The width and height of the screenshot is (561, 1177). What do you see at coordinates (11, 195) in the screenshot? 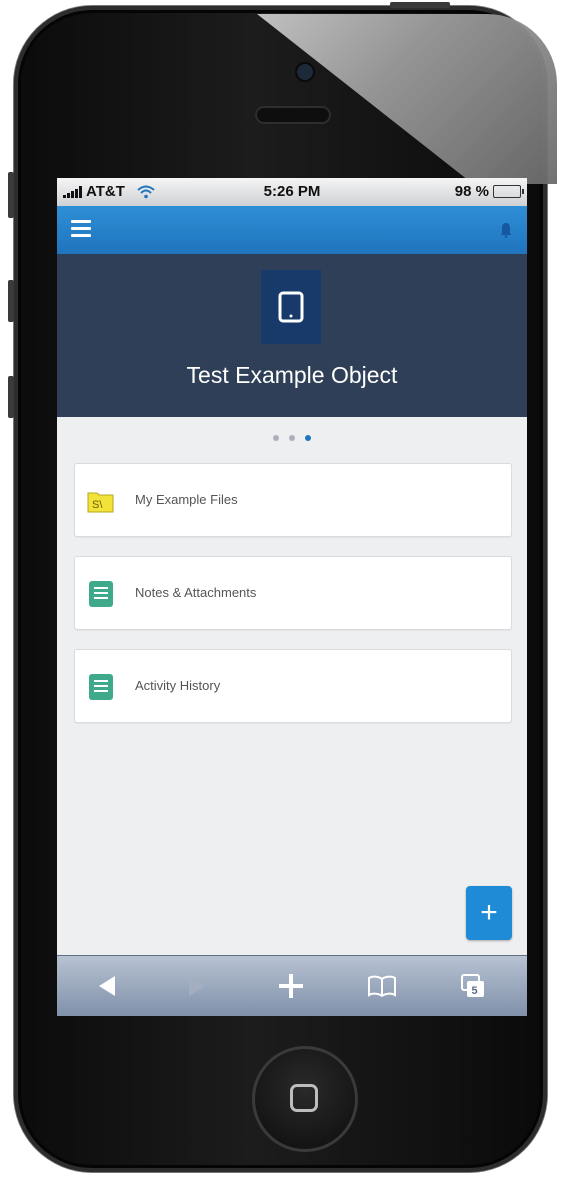
I see `mute-switch` at bounding box center [11, 195].